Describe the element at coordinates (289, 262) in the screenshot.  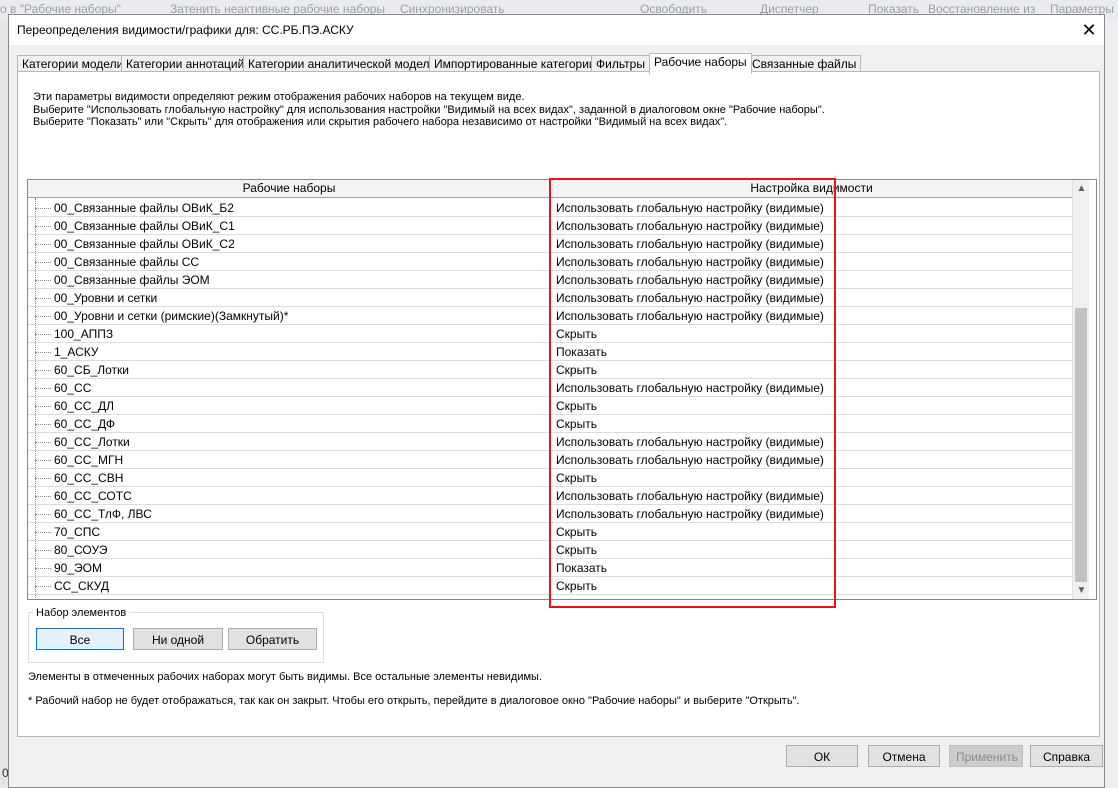
I see `workset-name-cell: 00_Связанные файлы СС` at that location.